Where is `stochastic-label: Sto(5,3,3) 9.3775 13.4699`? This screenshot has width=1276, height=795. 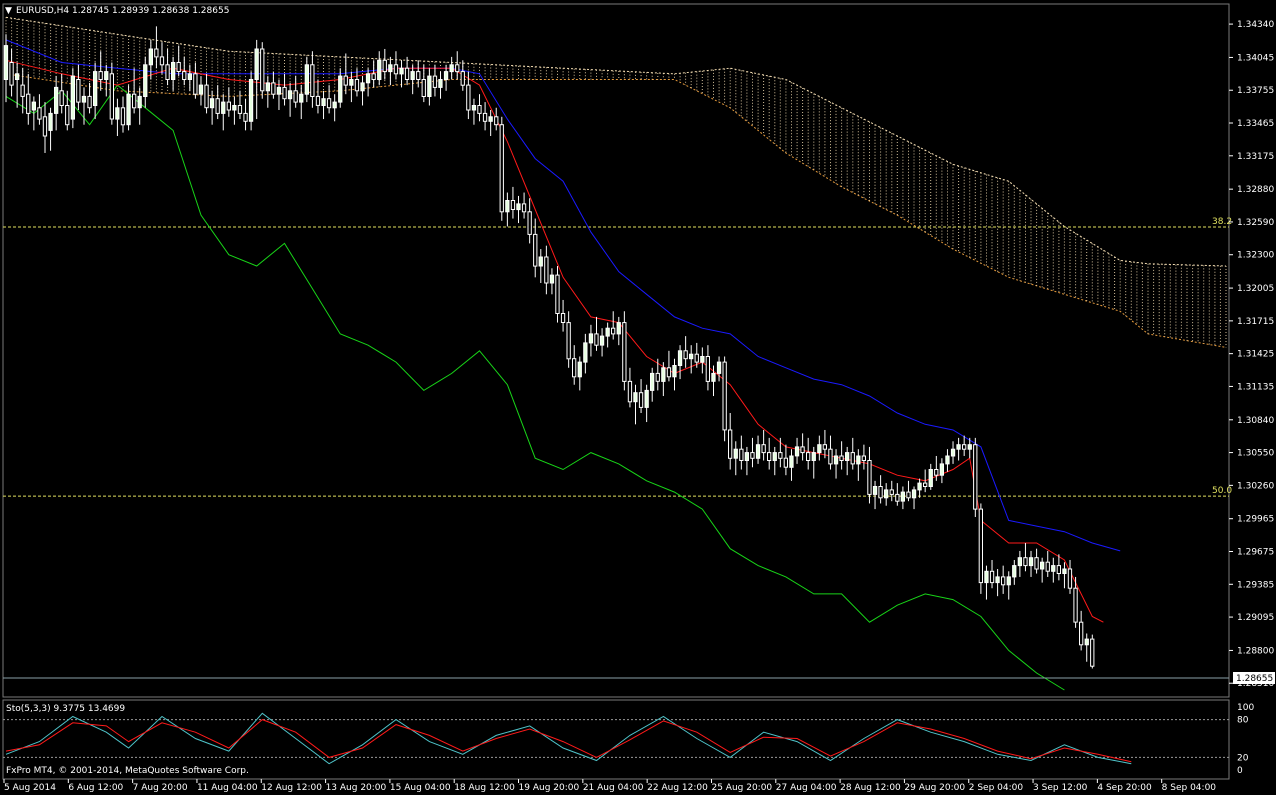 stochastic-label: Sto(5,3,3) 9.3775 13.4699 is located at coordinates (65, 709).